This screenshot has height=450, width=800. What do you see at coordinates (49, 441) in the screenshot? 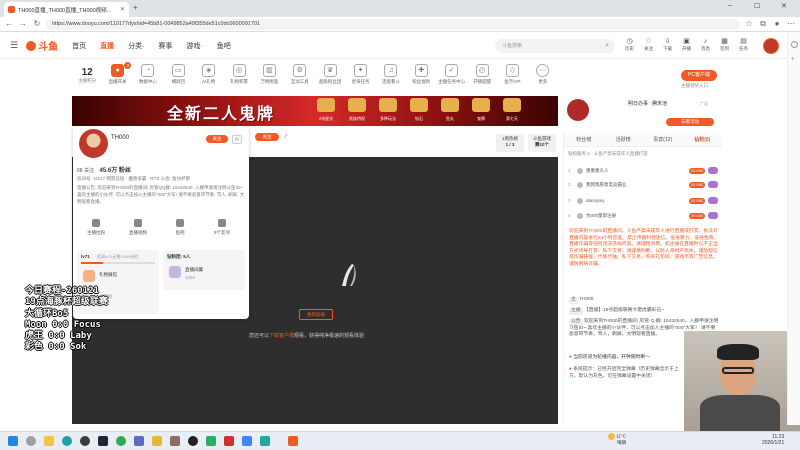
I see `taskbar-folder-icon` at bounding box center [49, 441].